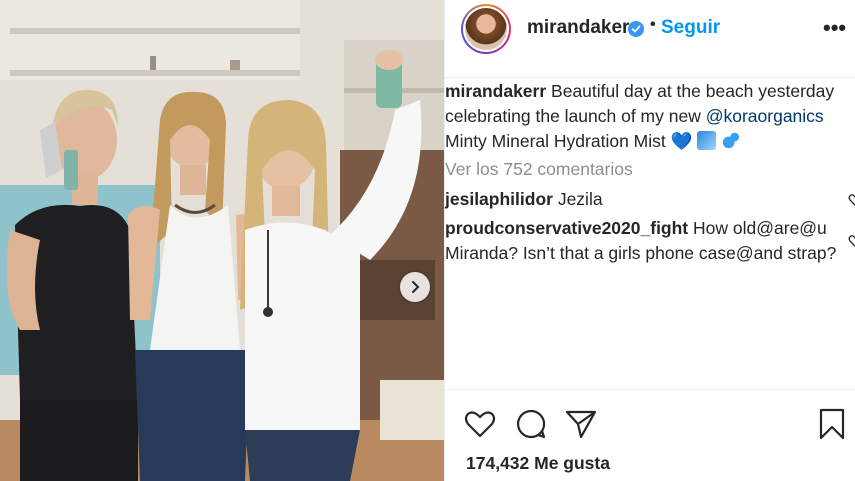  I want to click on post-actions-bar: 174,432 Me gusta, so click(650, 435).